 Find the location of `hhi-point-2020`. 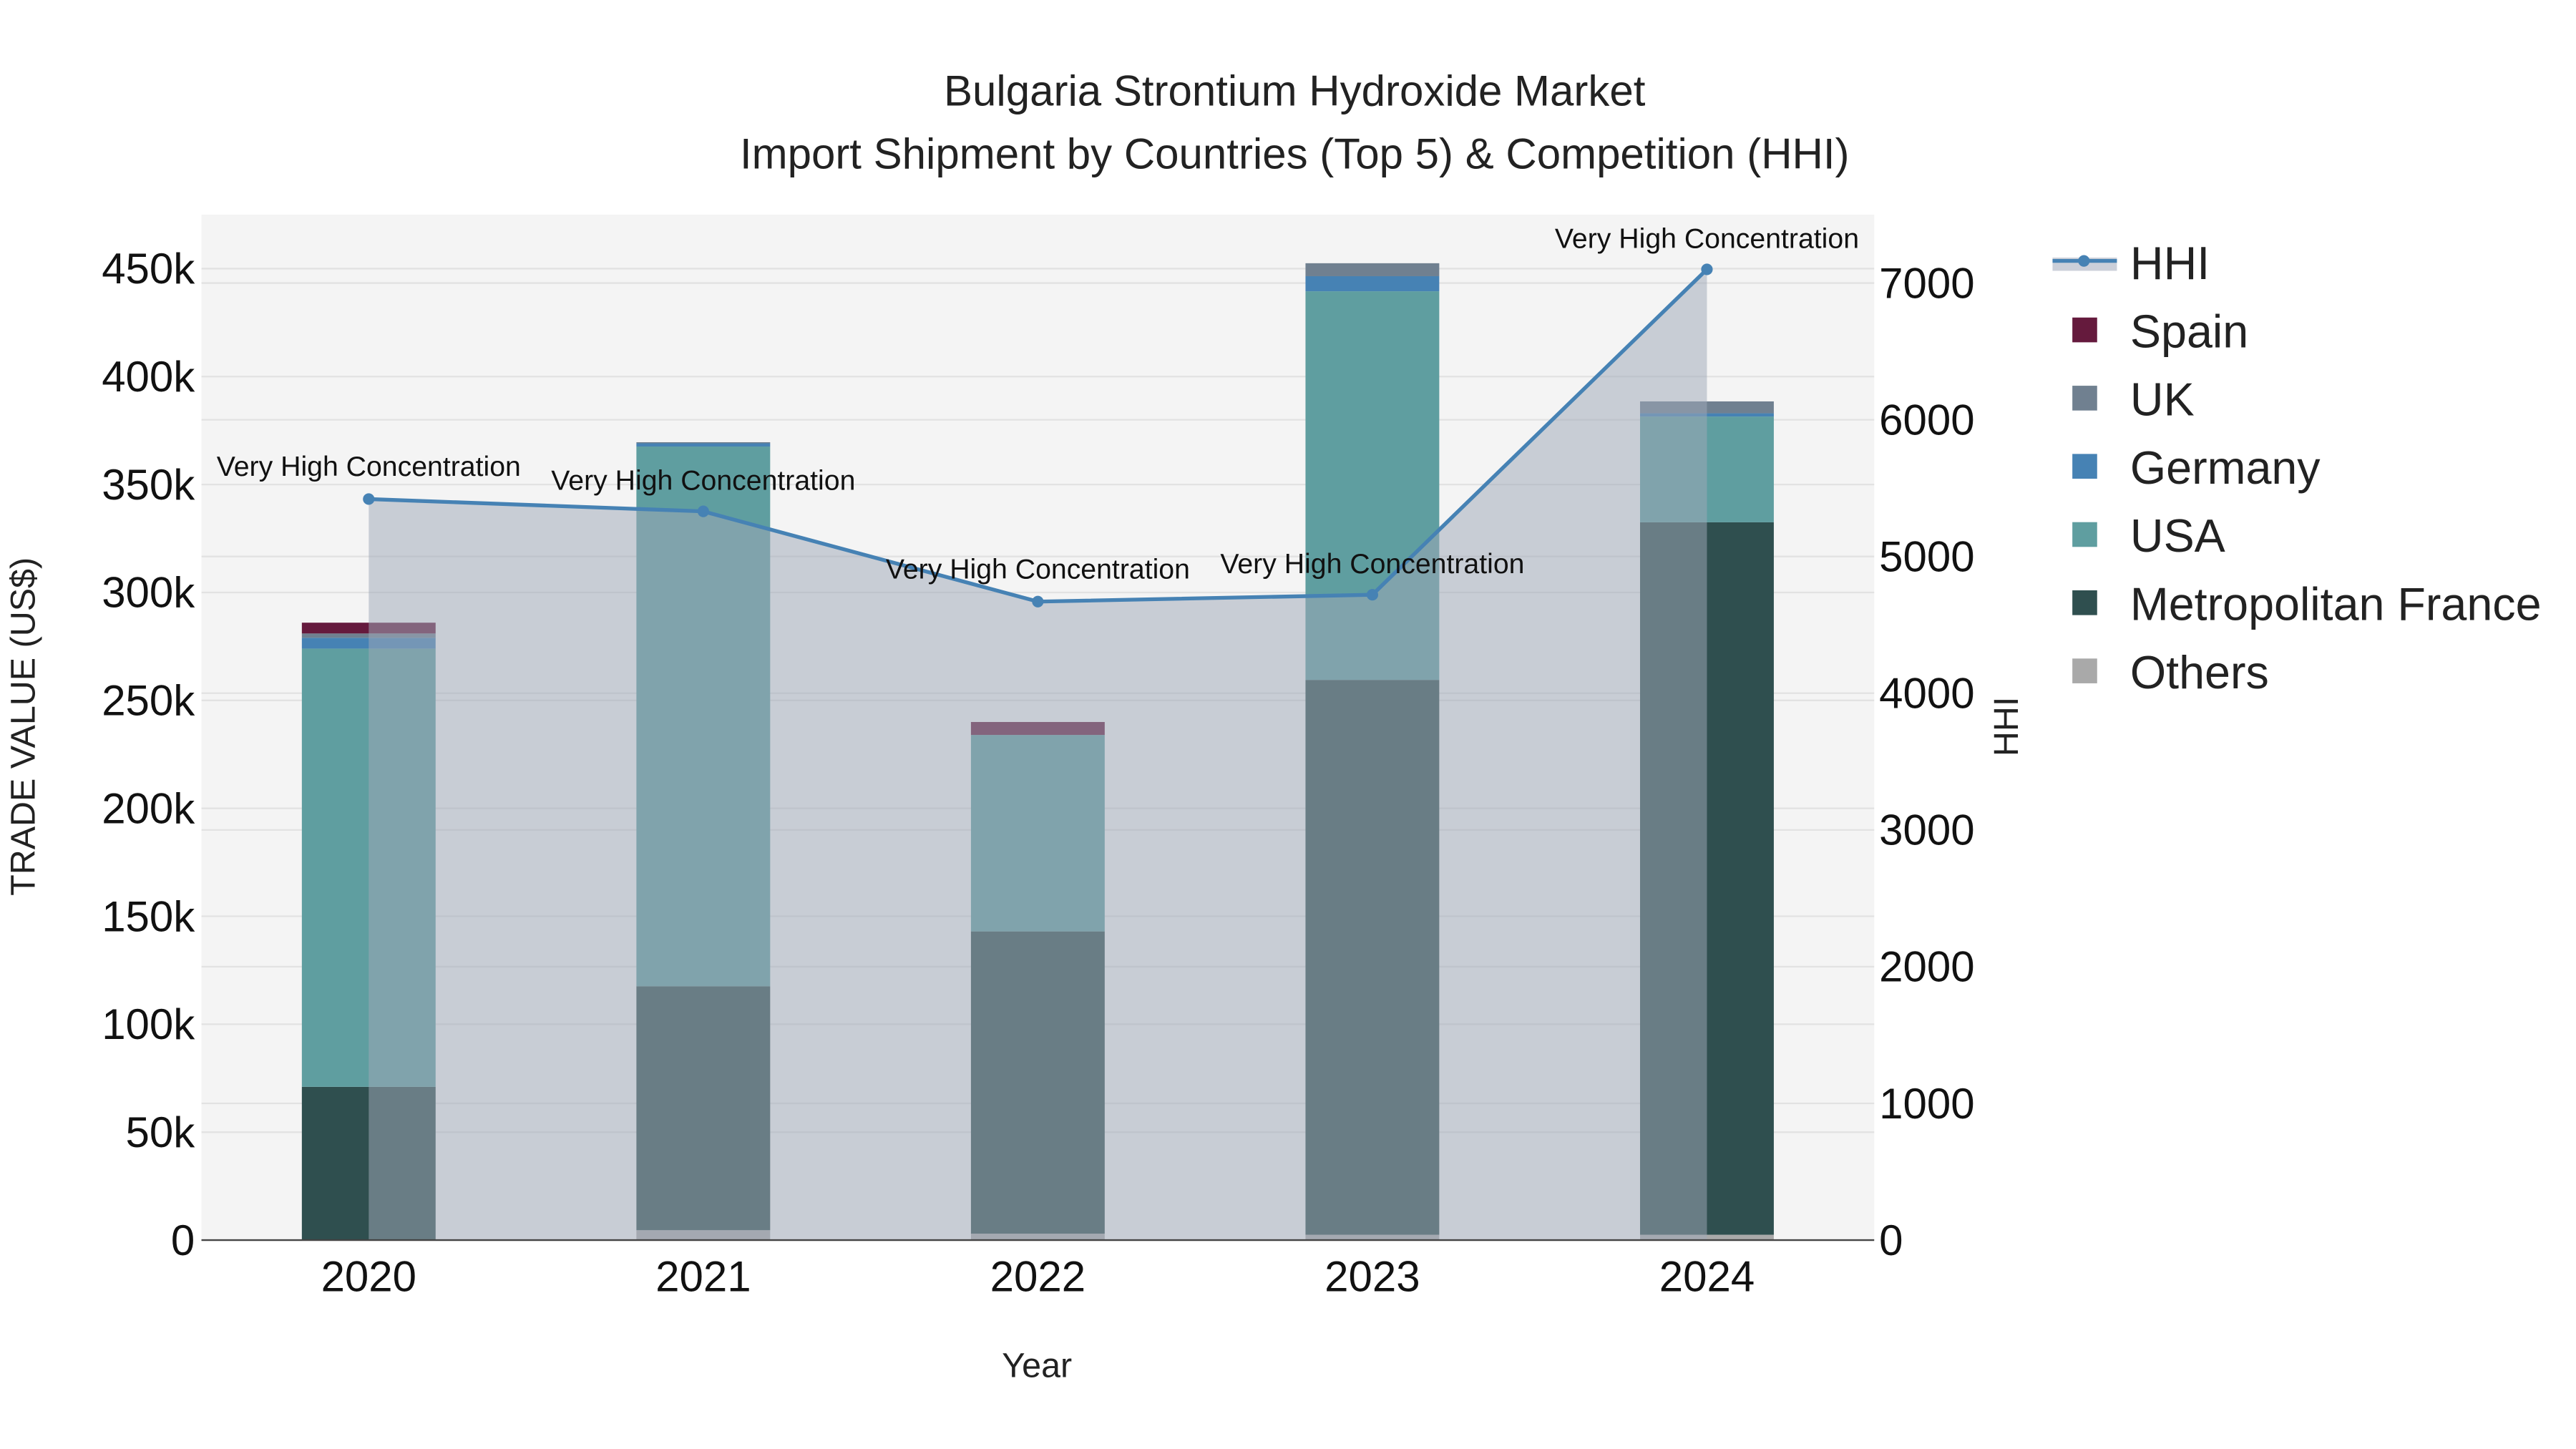

hhi-point-2020 is located at coordinates (369, 499).